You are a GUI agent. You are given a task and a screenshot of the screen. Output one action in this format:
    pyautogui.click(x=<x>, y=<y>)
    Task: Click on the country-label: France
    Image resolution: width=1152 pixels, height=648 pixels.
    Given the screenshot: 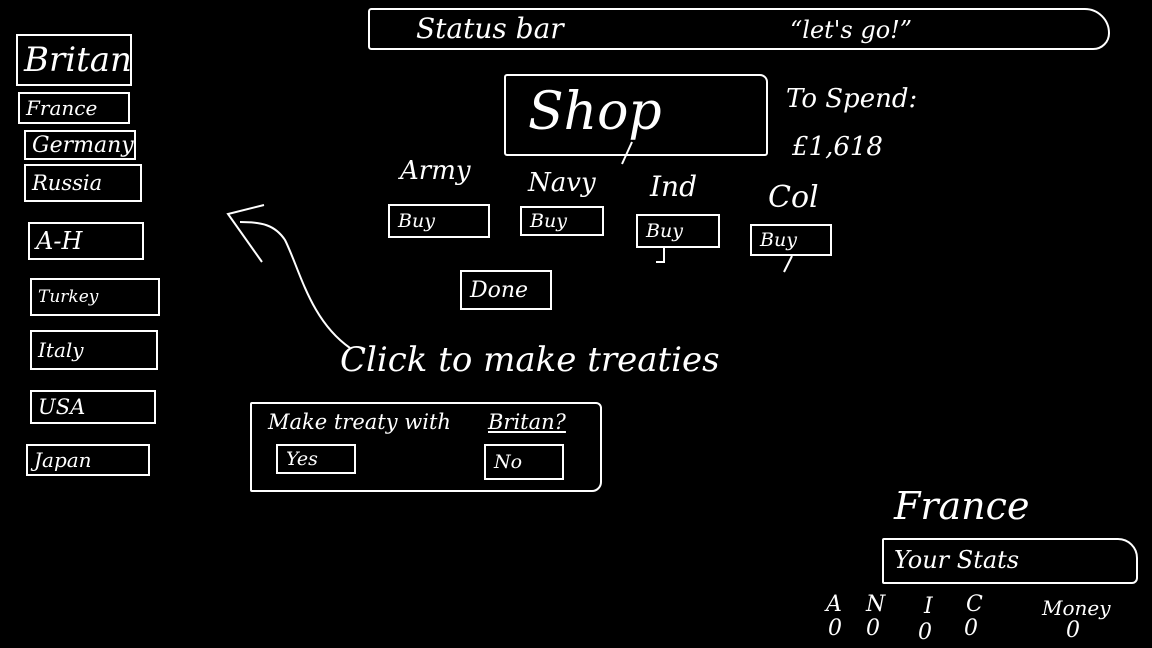 What is the action you would take?
    pyautogui.click(x=62, y=108)
    